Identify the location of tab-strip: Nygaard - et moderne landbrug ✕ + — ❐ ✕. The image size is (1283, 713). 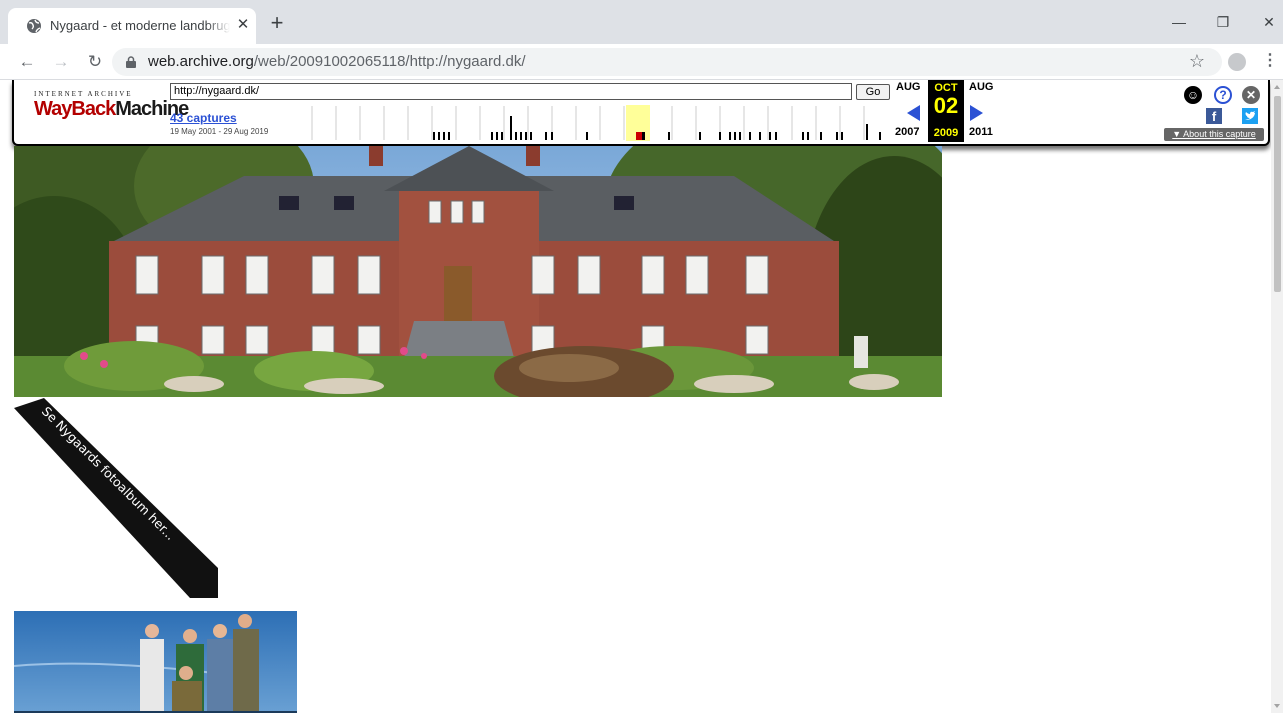
(641, 22).